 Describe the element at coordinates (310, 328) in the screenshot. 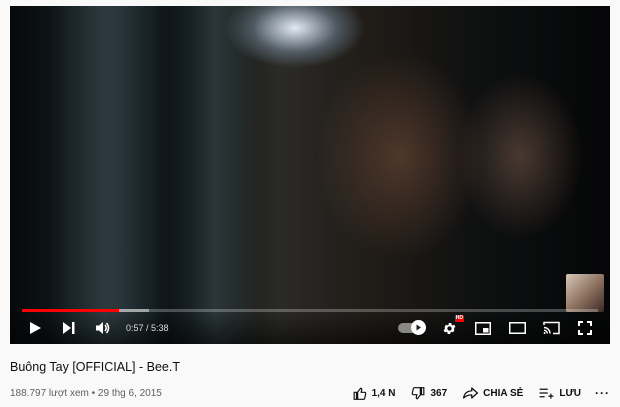

I see `player-controls: 0:57 / 5:38 HD` at that location.